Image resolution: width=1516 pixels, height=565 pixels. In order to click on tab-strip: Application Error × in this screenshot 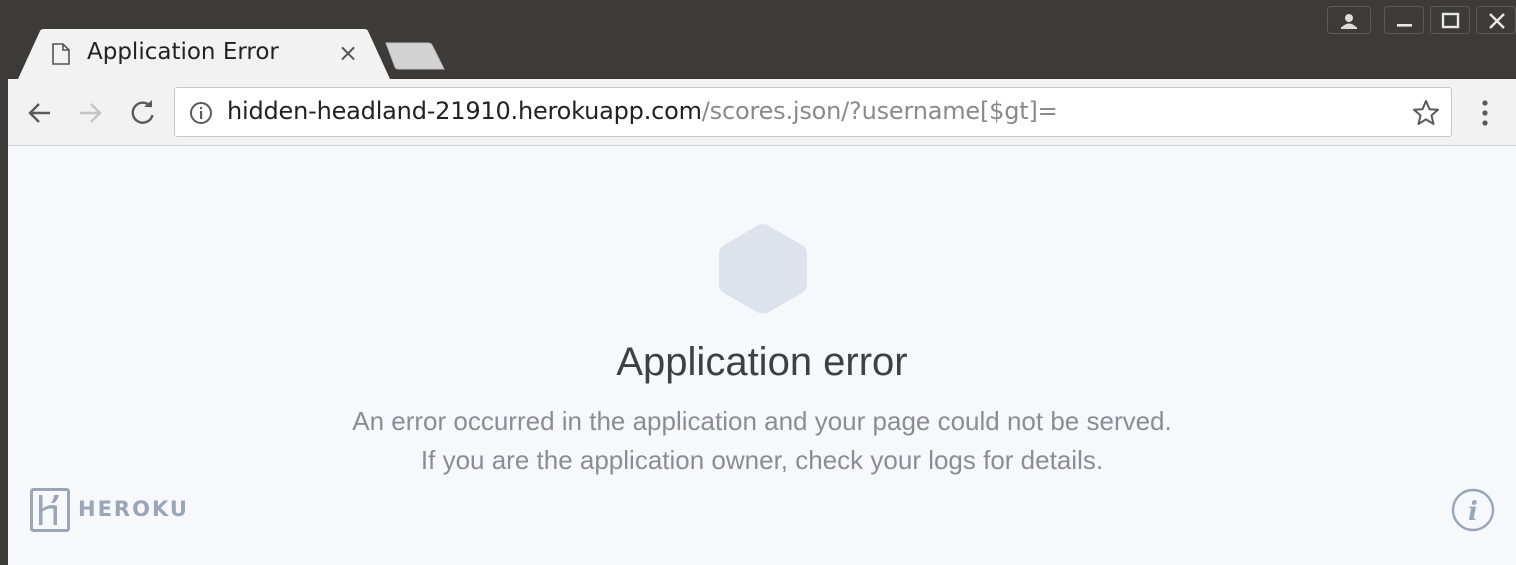, I will do `click(758, 39)`.